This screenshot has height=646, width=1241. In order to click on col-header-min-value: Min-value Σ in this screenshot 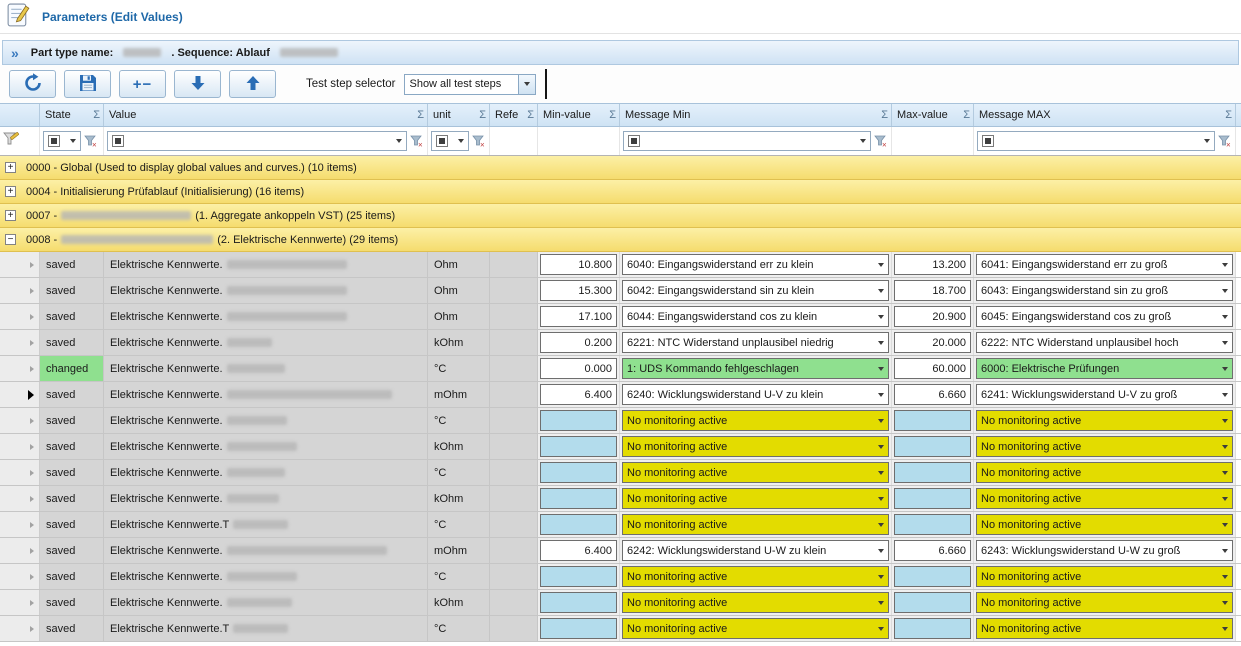, I will do `click(579, 115)`.